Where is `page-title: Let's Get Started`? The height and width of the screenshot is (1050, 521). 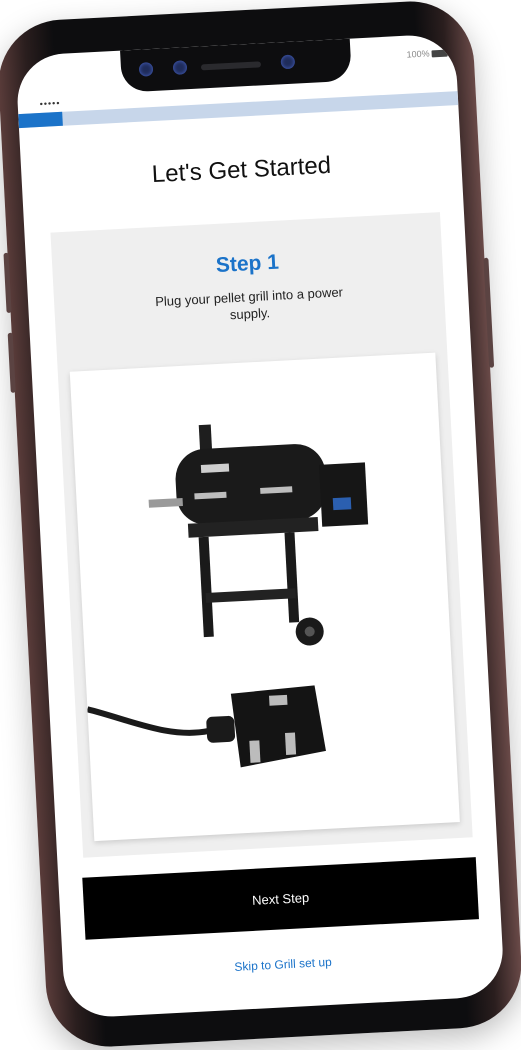
page-title: Let's Get Started is located at coordinates (241, 170).